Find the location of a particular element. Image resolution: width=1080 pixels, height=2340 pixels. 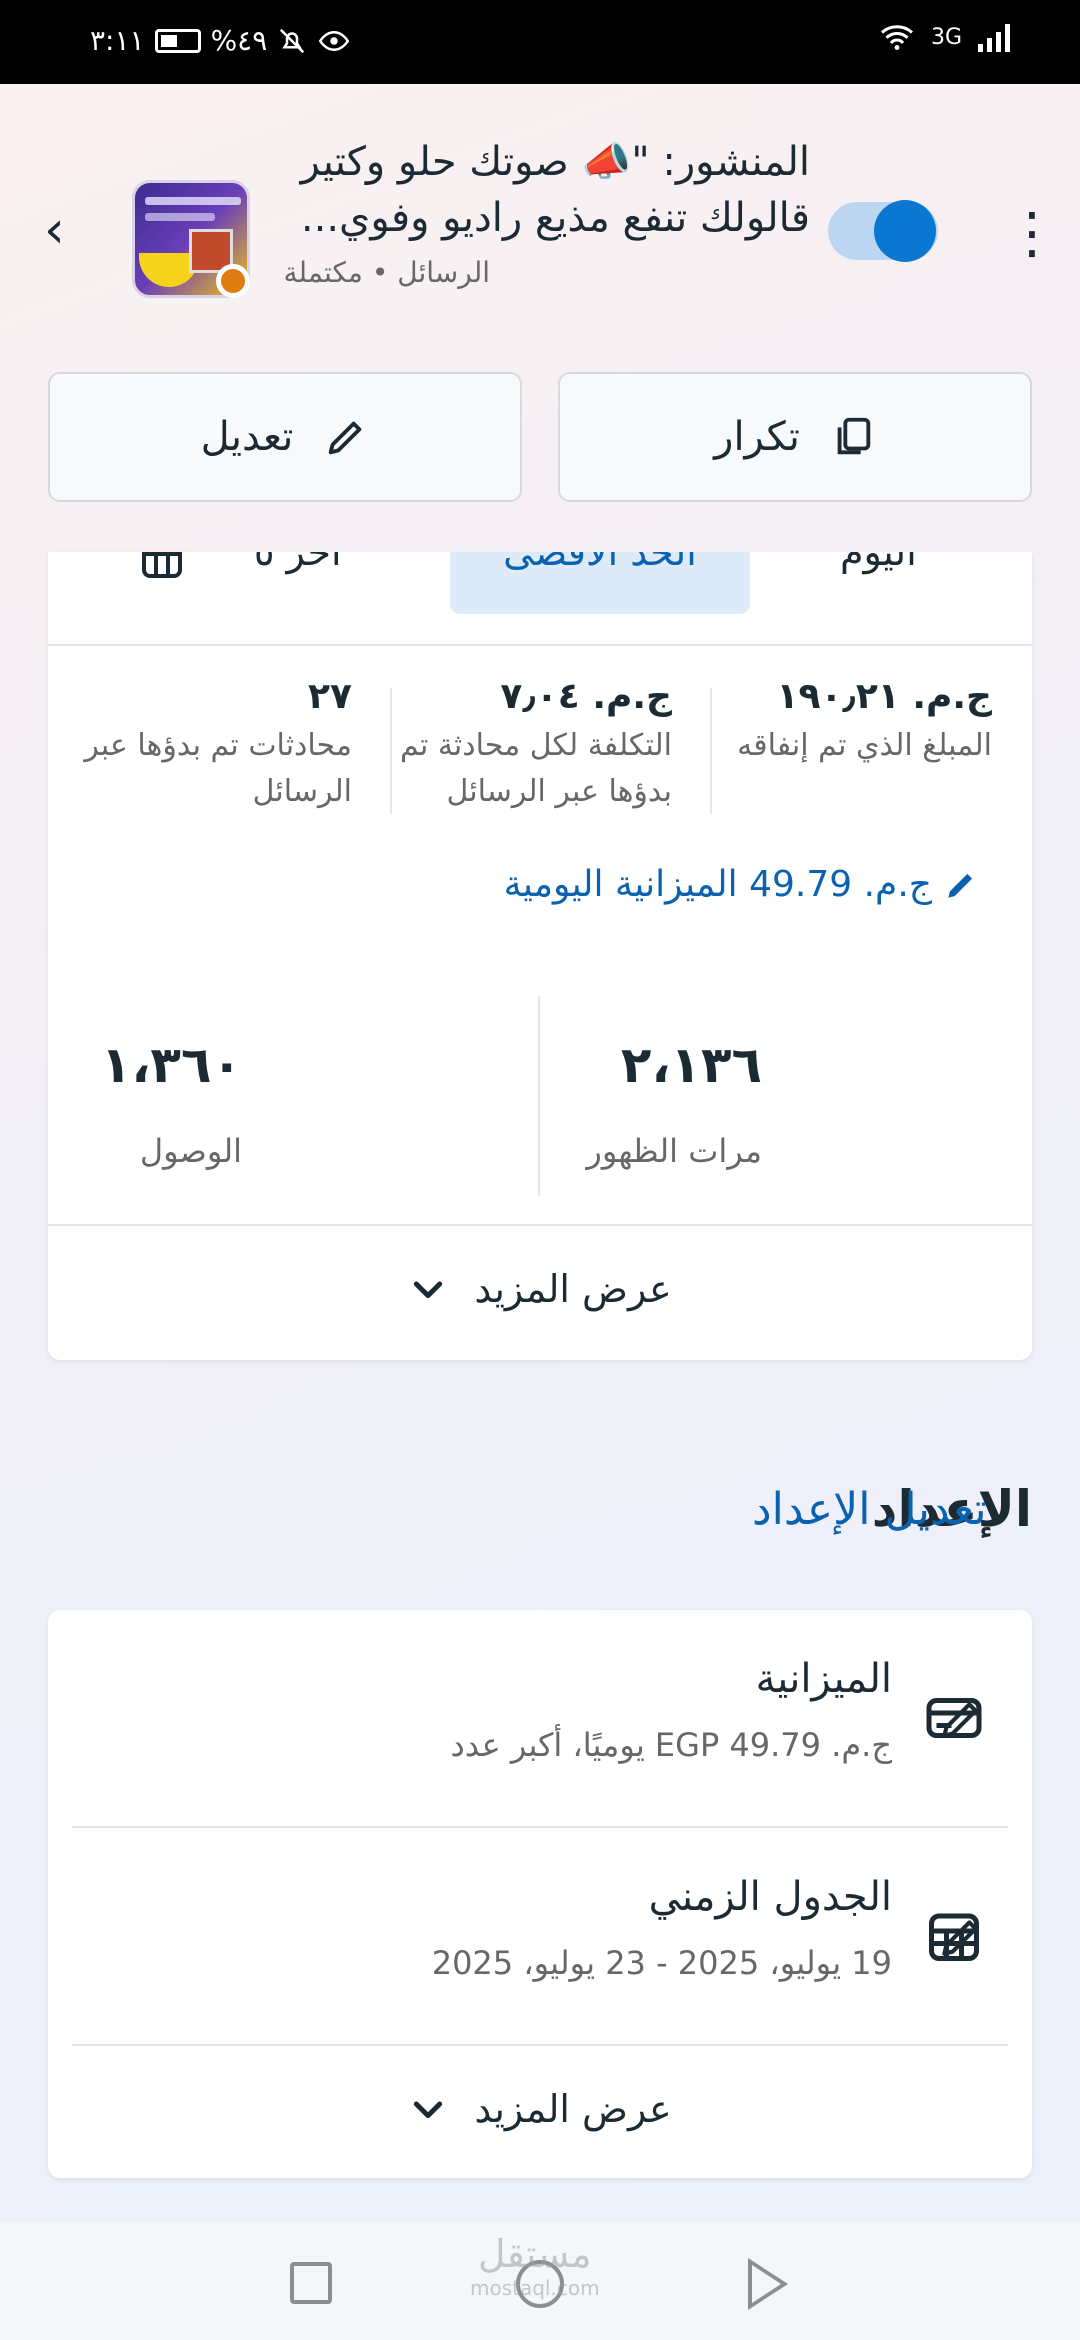

schedule-title: الجدول الزمني is located at coordinates (770, 1897).